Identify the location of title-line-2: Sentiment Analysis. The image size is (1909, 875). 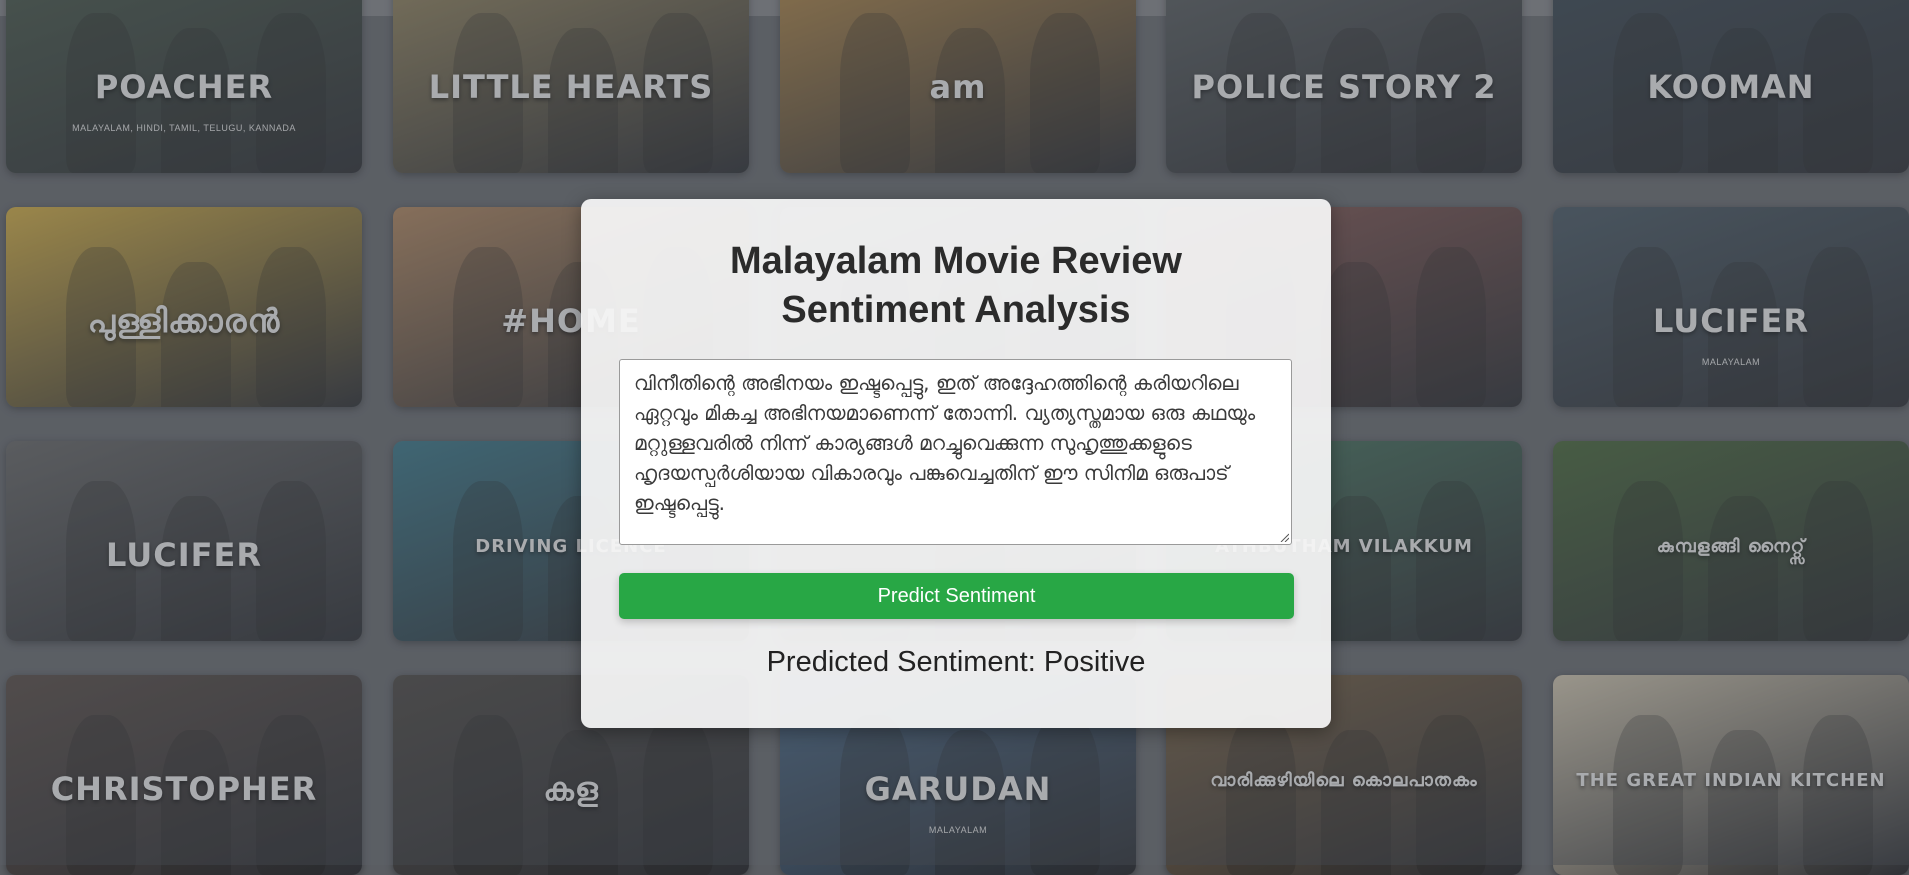
(956, 310).